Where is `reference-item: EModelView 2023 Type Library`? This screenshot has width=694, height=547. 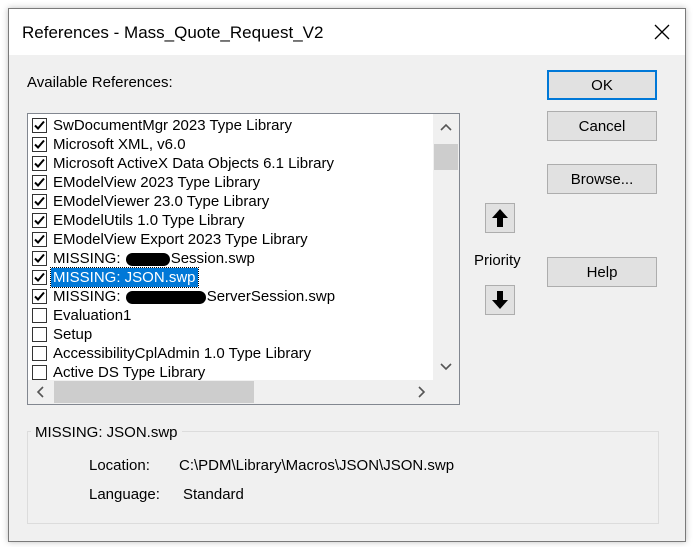
reference-item: EModelView 2023 Type Library is located at coordinates (231, 182).